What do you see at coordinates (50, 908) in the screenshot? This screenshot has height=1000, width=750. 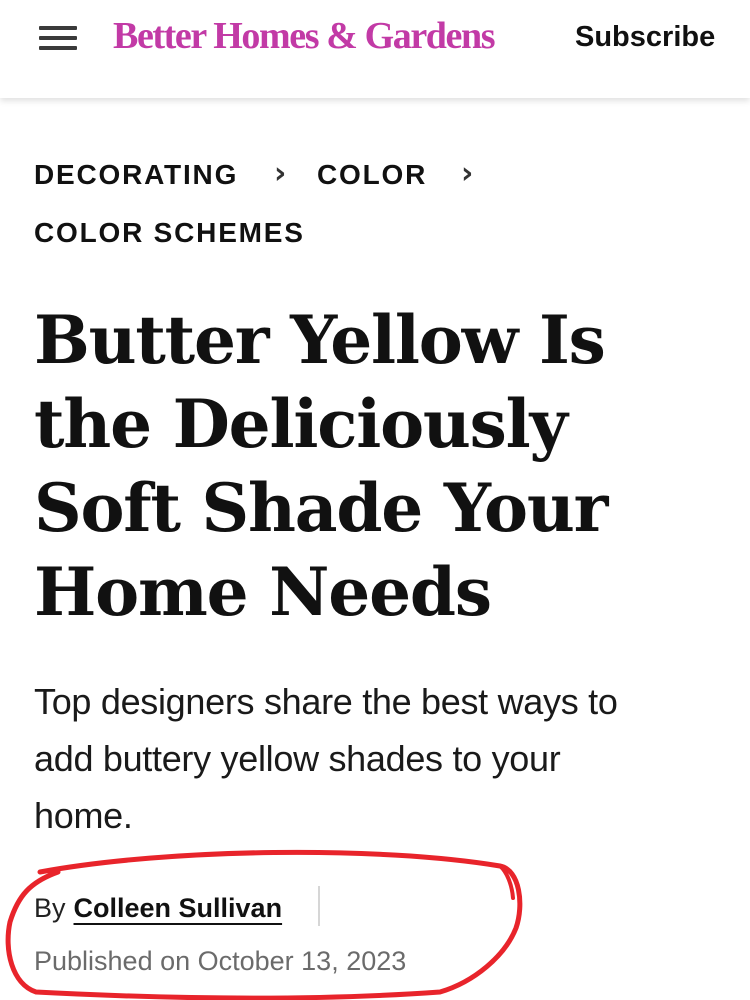 I see `byline-by-label: By` at bounding box center [50, 908].